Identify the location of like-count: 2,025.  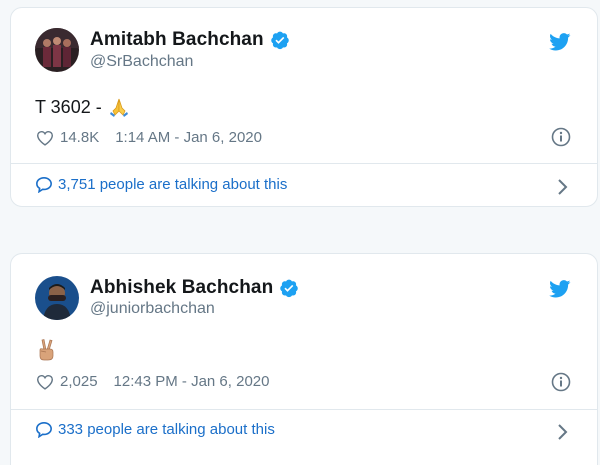
(79, 381).